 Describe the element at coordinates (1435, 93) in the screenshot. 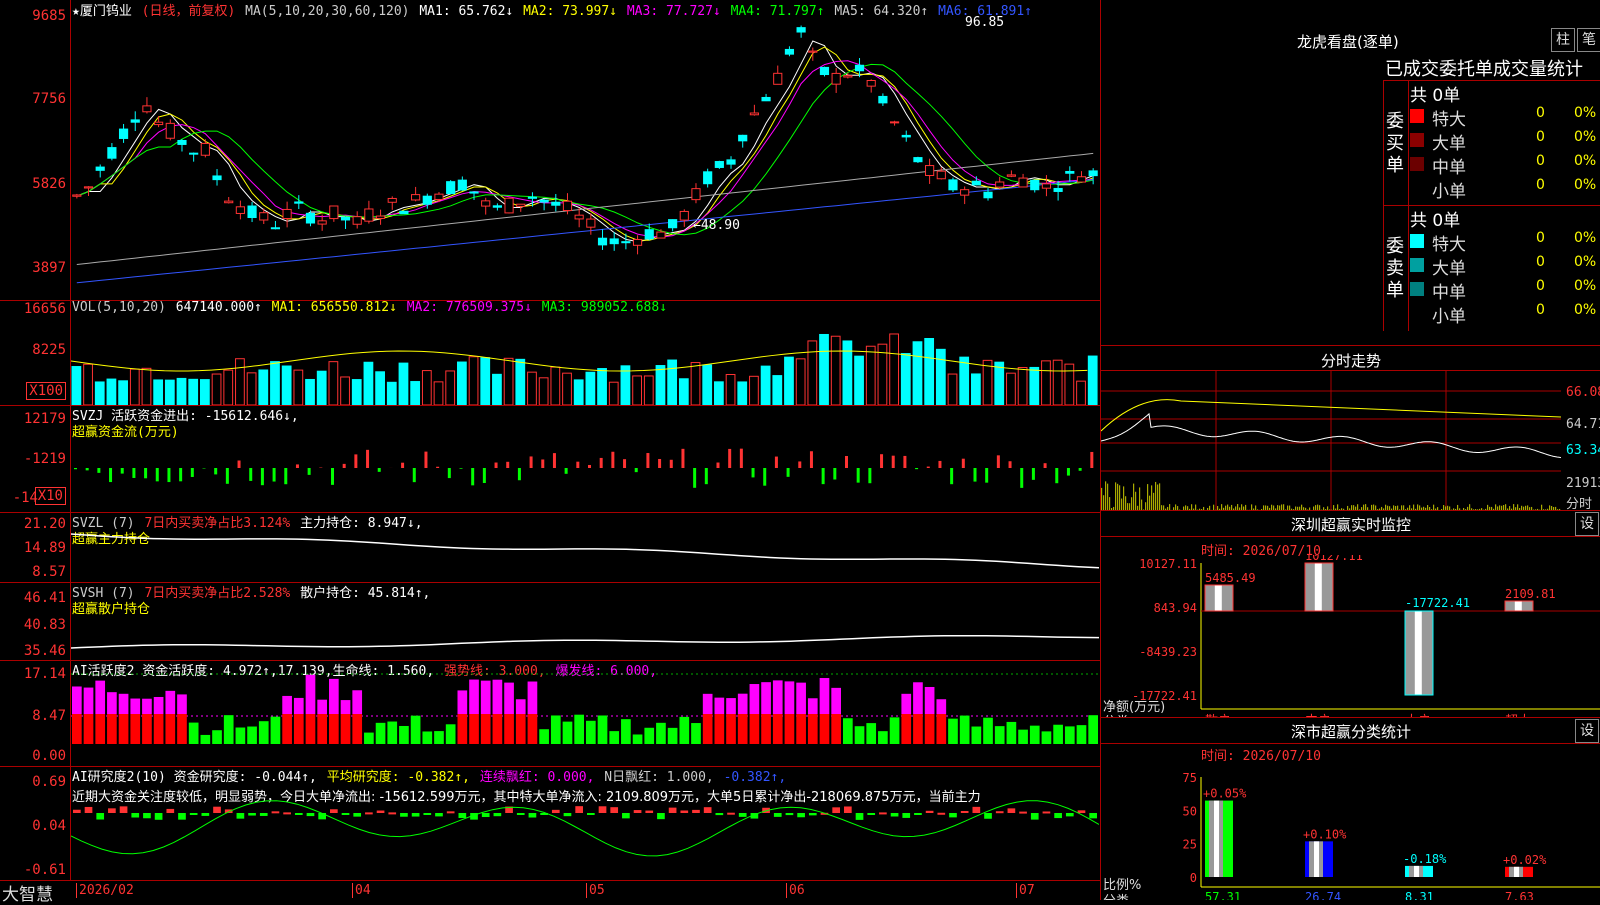

I see `buy-total: 共 0单` at that location.